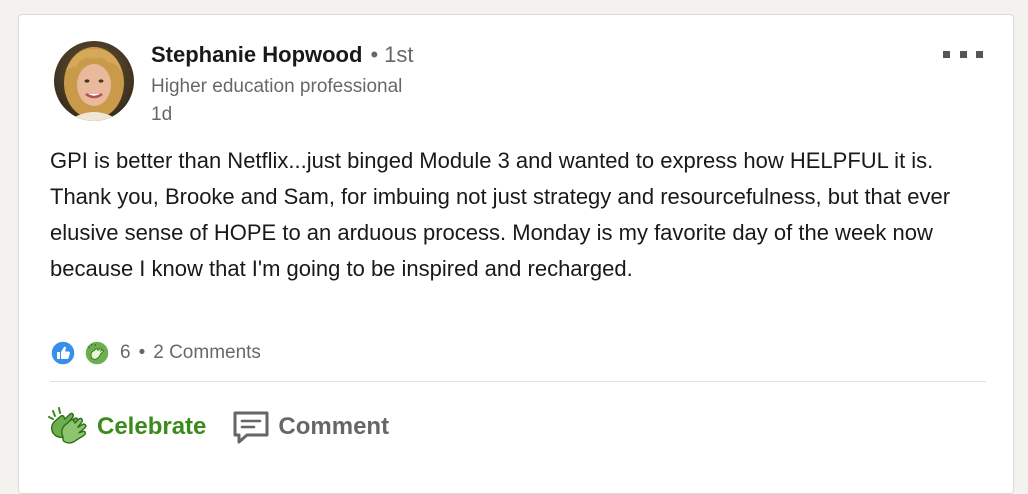  What do you see at coordinates (125, 353) in the screenshot?
I see `reaction-count: 6` at bounding box center [125, 353].